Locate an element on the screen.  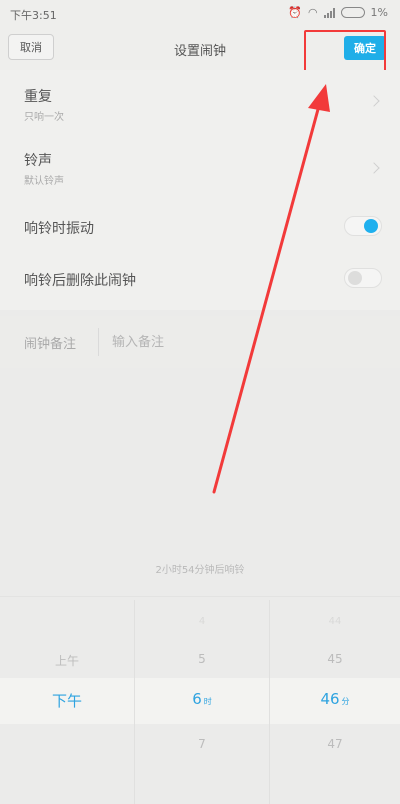
countdown-text: 2小时54分钟后响铃 is located at coordinates (200, 570).